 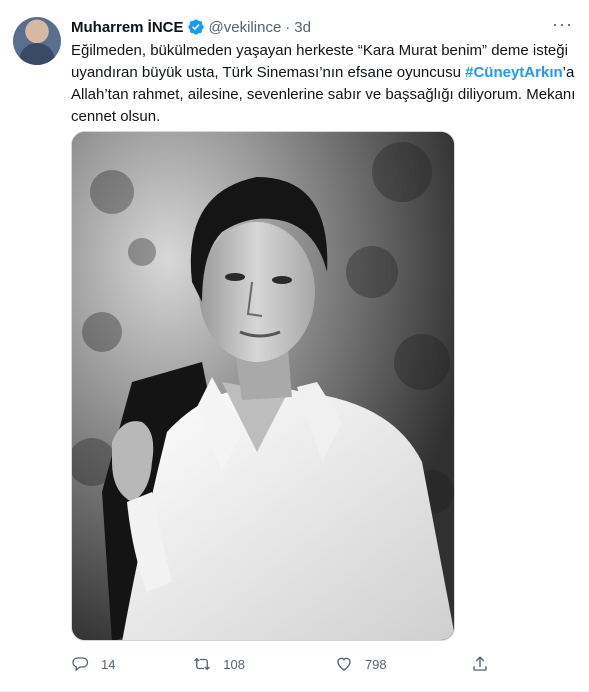 What do you see at coordinates (375, 664) in the screenshot?
I see `like-count: 798` at bounding box center [375, 664].